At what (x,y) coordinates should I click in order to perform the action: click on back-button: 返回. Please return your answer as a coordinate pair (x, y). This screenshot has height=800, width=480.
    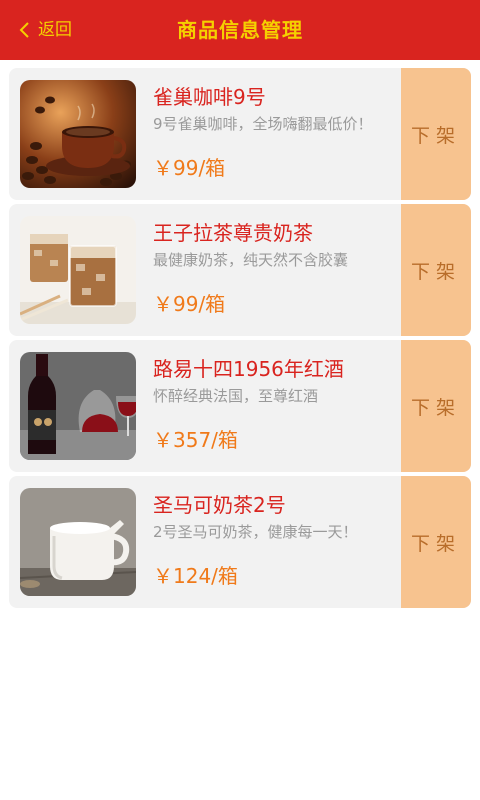
    Looking at the image, I should click on (45, 30).